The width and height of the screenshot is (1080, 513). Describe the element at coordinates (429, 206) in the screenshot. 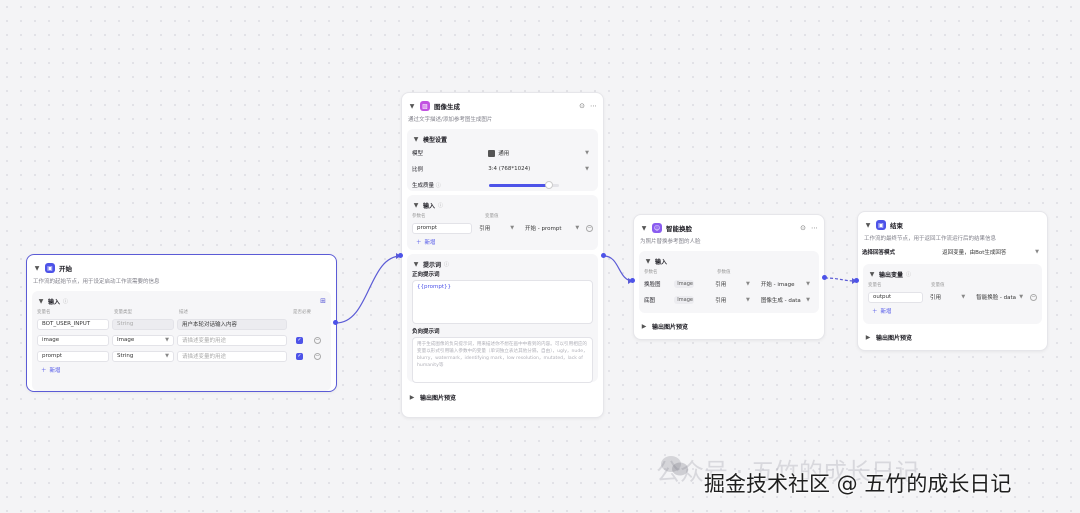

I see `section-title: 输入` at that location.